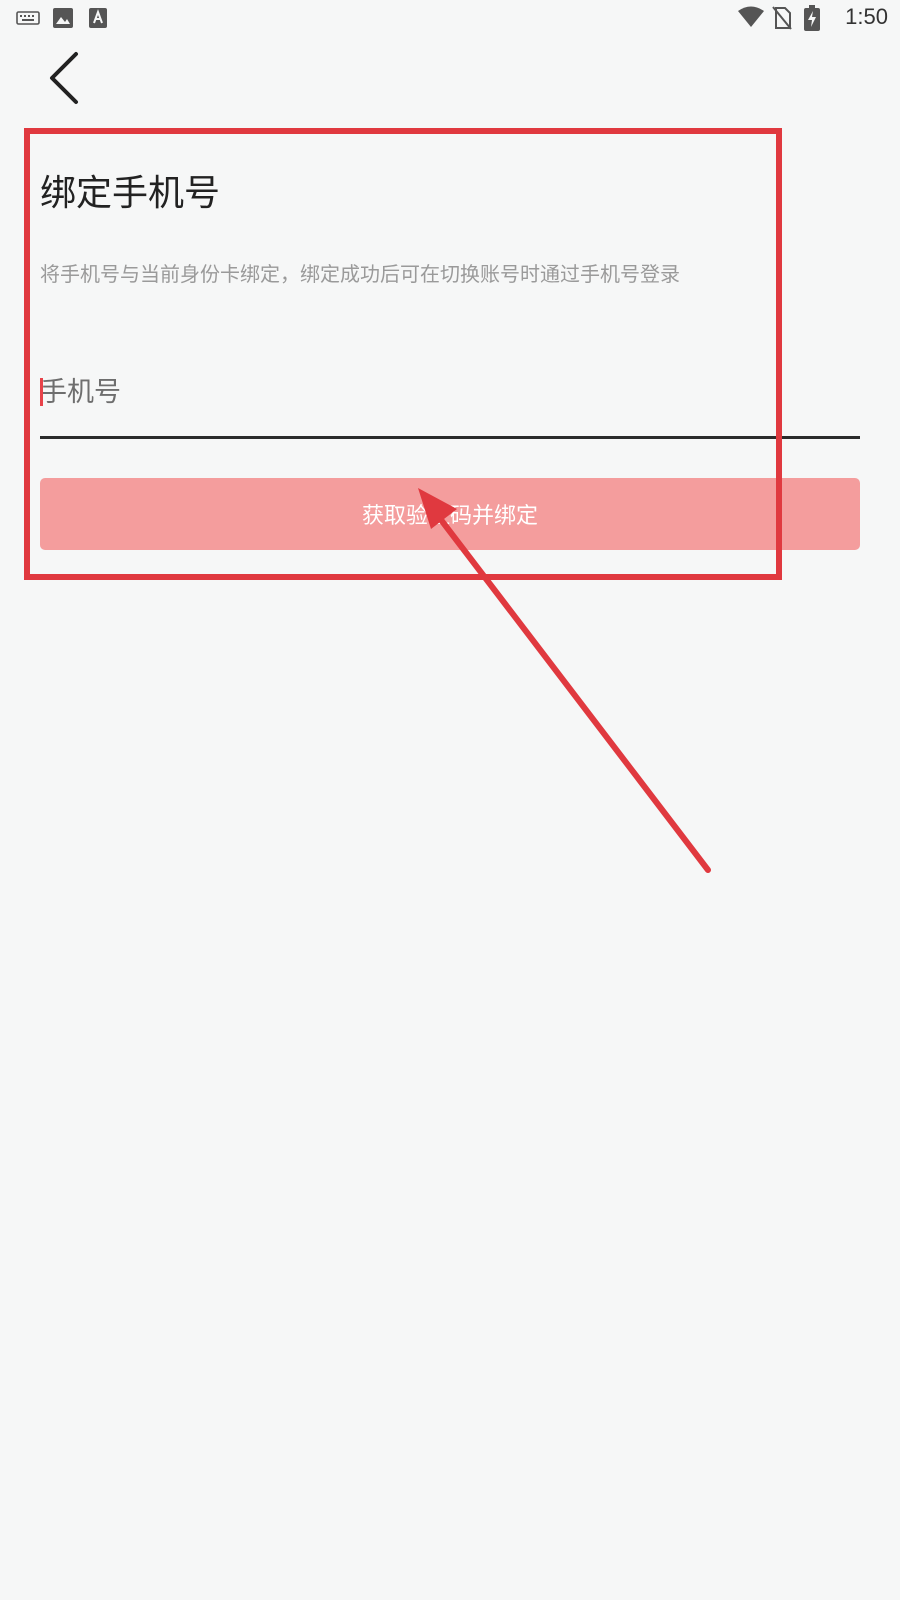  What do you see at coordinates (782, 18) in the screenshot?
I see `no-sim-icon` at bounding box center [782, 18].